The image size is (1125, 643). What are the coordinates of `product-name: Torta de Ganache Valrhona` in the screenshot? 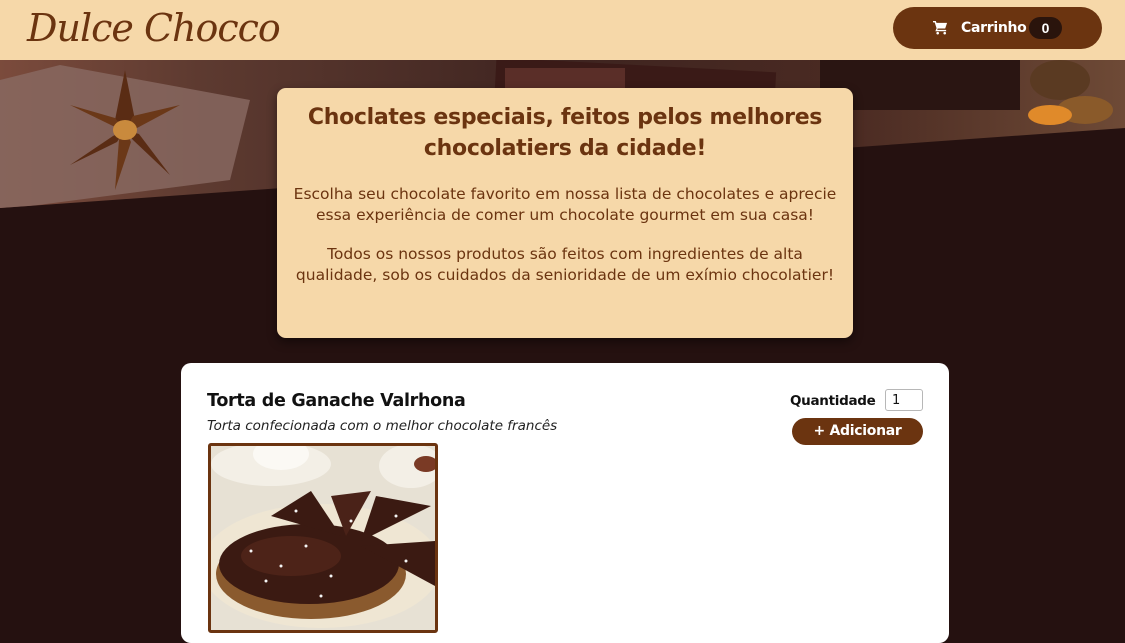 It's located at (336, 401).